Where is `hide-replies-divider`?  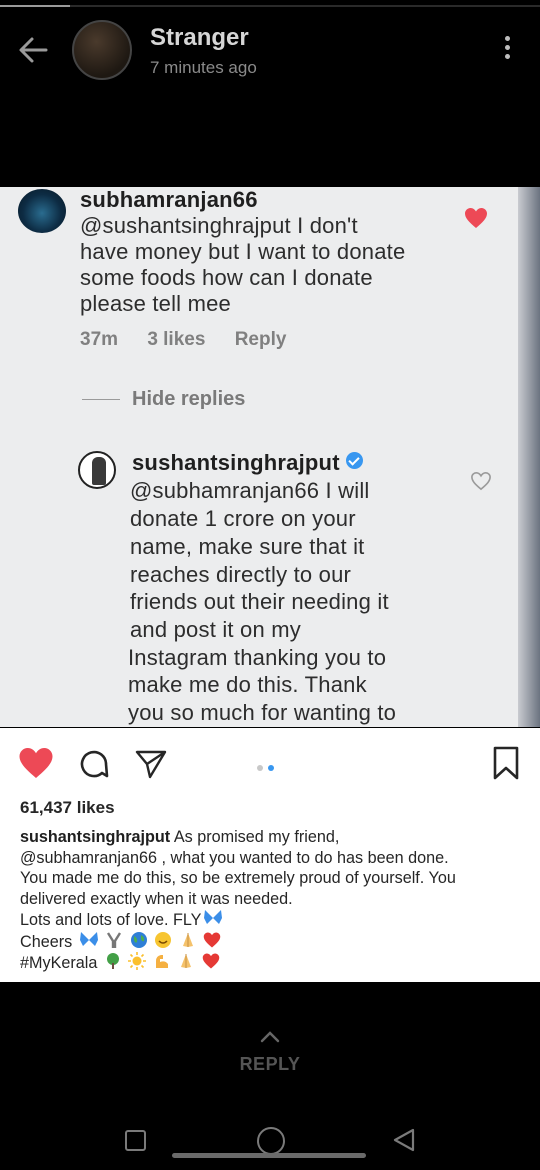
hide-replies-divider is located at coordinates (101, 399).